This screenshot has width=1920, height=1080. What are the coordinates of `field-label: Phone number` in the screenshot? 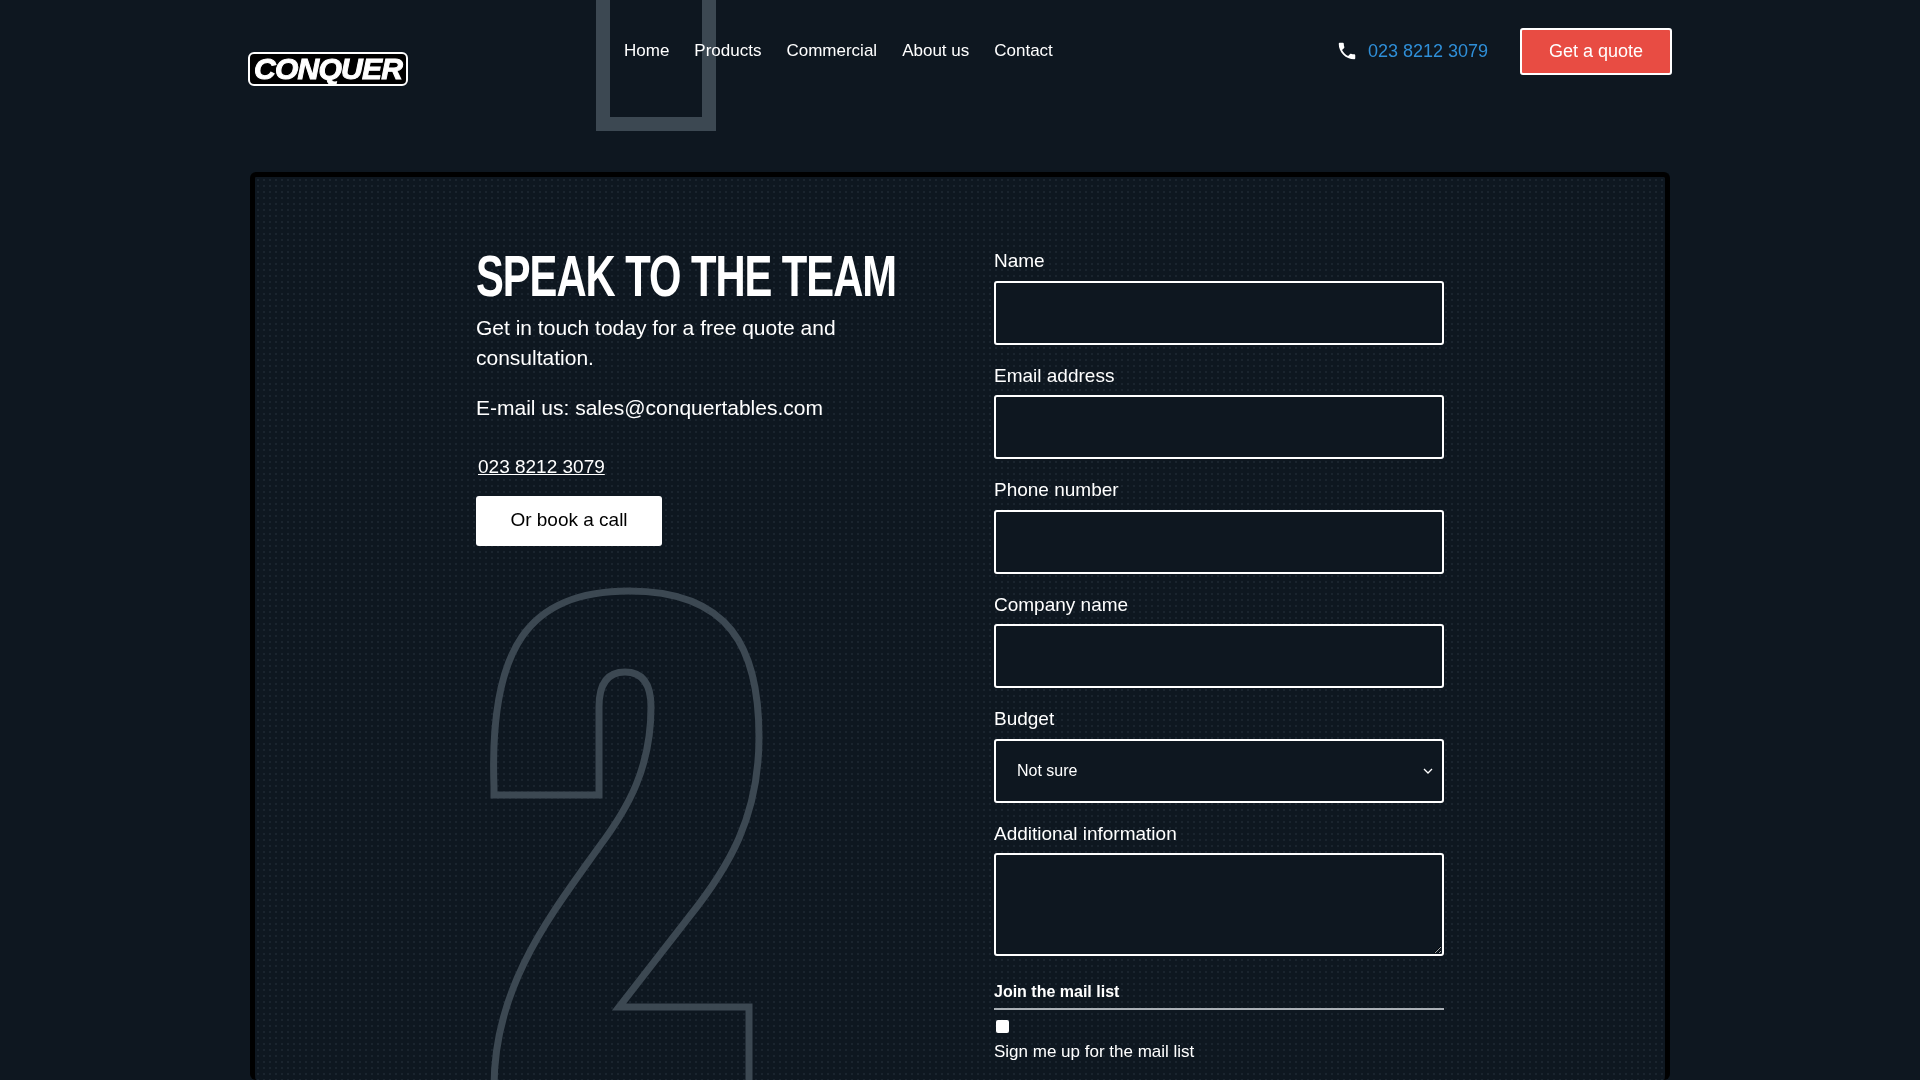 It's located at (1057, 490).